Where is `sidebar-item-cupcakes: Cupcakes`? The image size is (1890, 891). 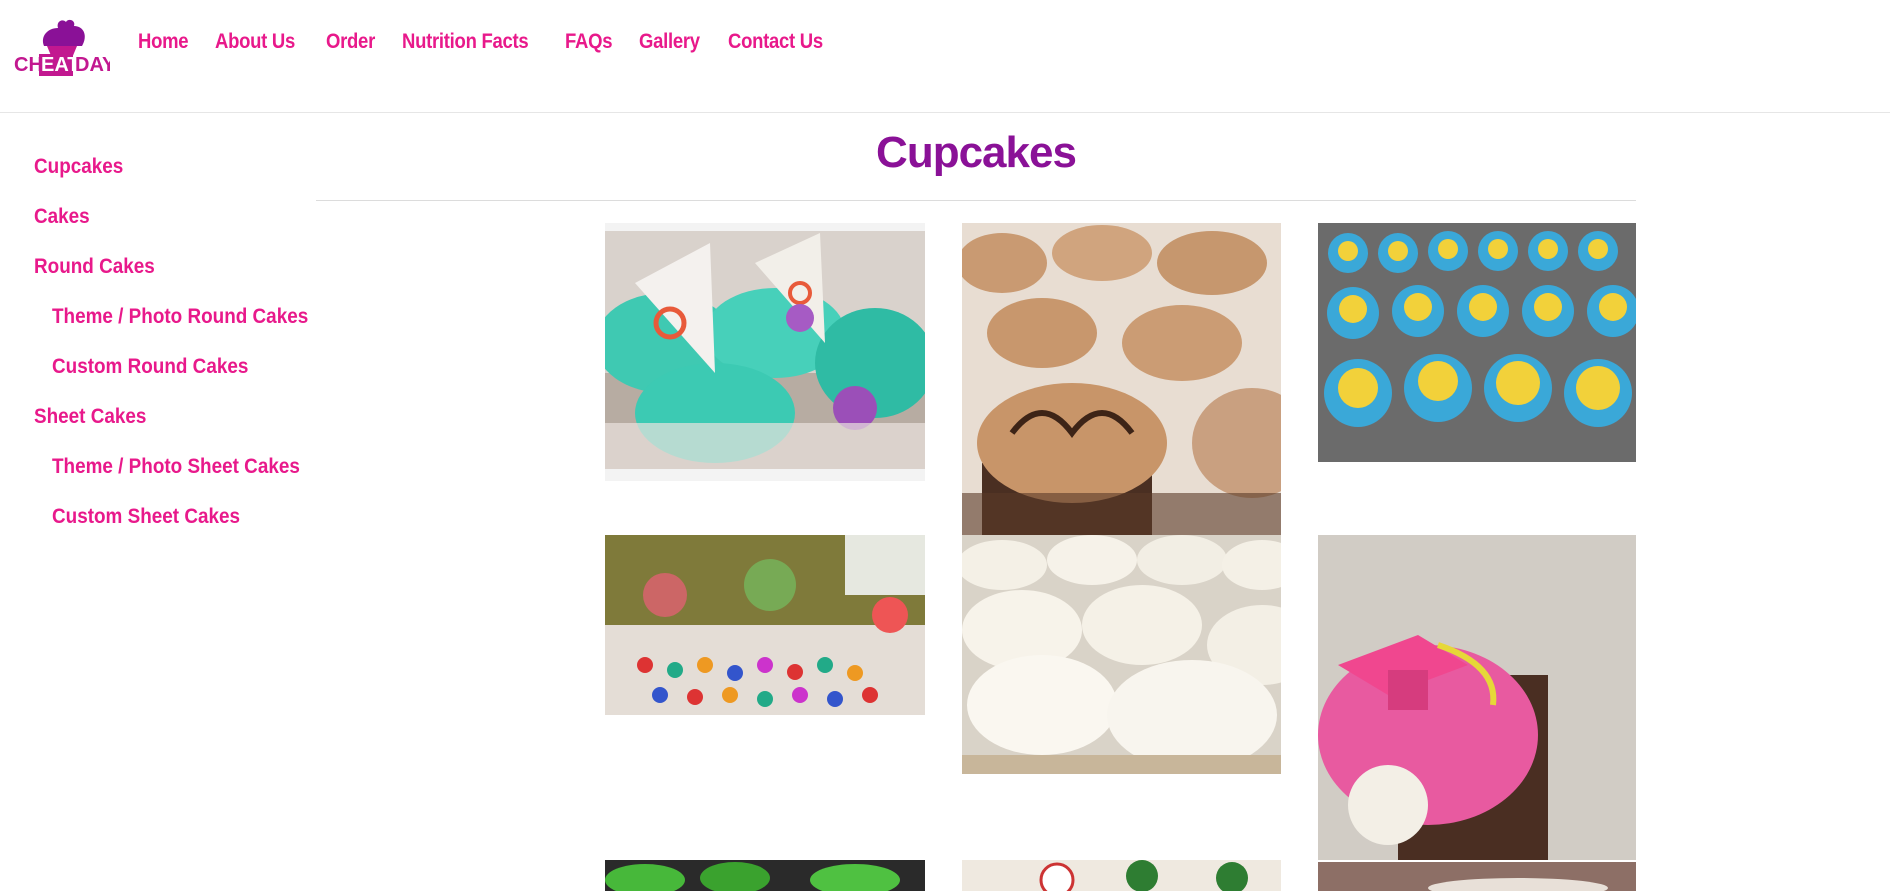 sidebar-item-cupcakes: Cupcakes is located at coordinates (151, 175).